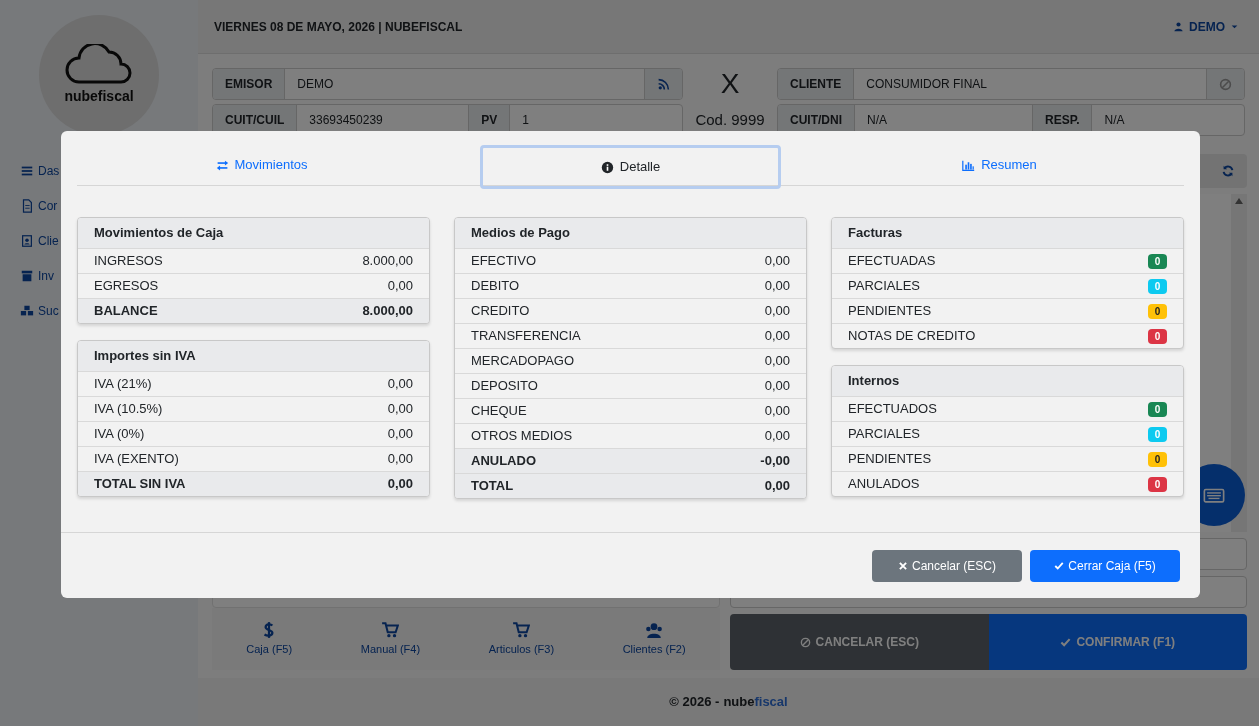 The height and width of the screenshot is (726, 1259). Describe the element at coordinates (253, 233) in the screenshot. I see `card-title: Movimientos de Caja` at that location.